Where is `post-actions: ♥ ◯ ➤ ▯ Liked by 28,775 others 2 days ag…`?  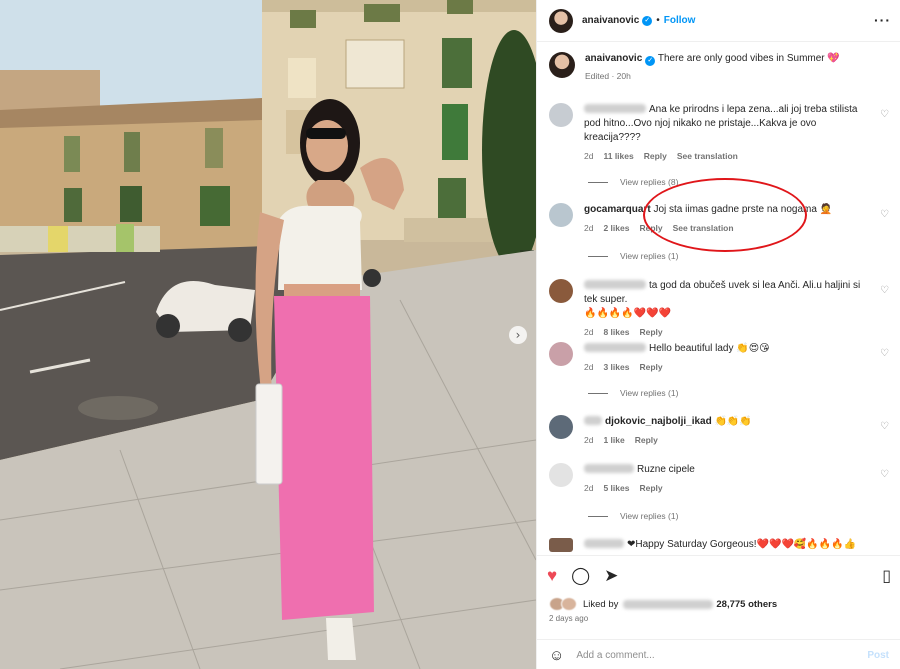 post-actions: ♥ ◯ ➤ ▯ Liked by 28,775 others 2 days ag… is located at coordinates (718, 609).